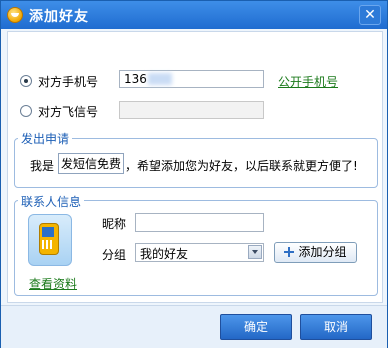  I want to click on phone-input: 136, so click(191, 79).